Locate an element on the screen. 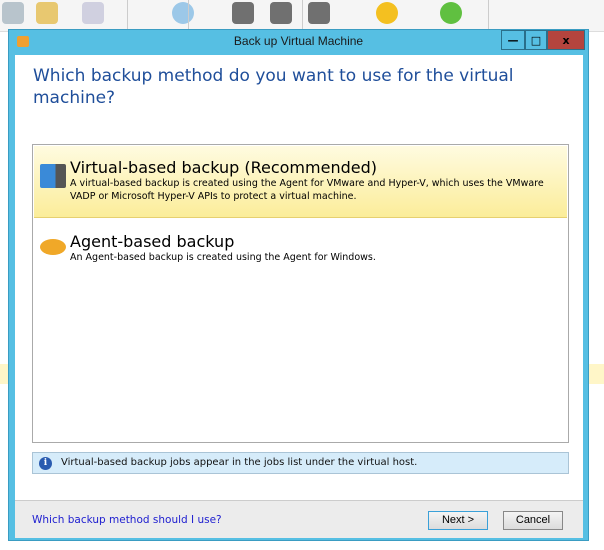 This screenshot has width=604, height=550. storage-icon is located at coordinates (183, 13).